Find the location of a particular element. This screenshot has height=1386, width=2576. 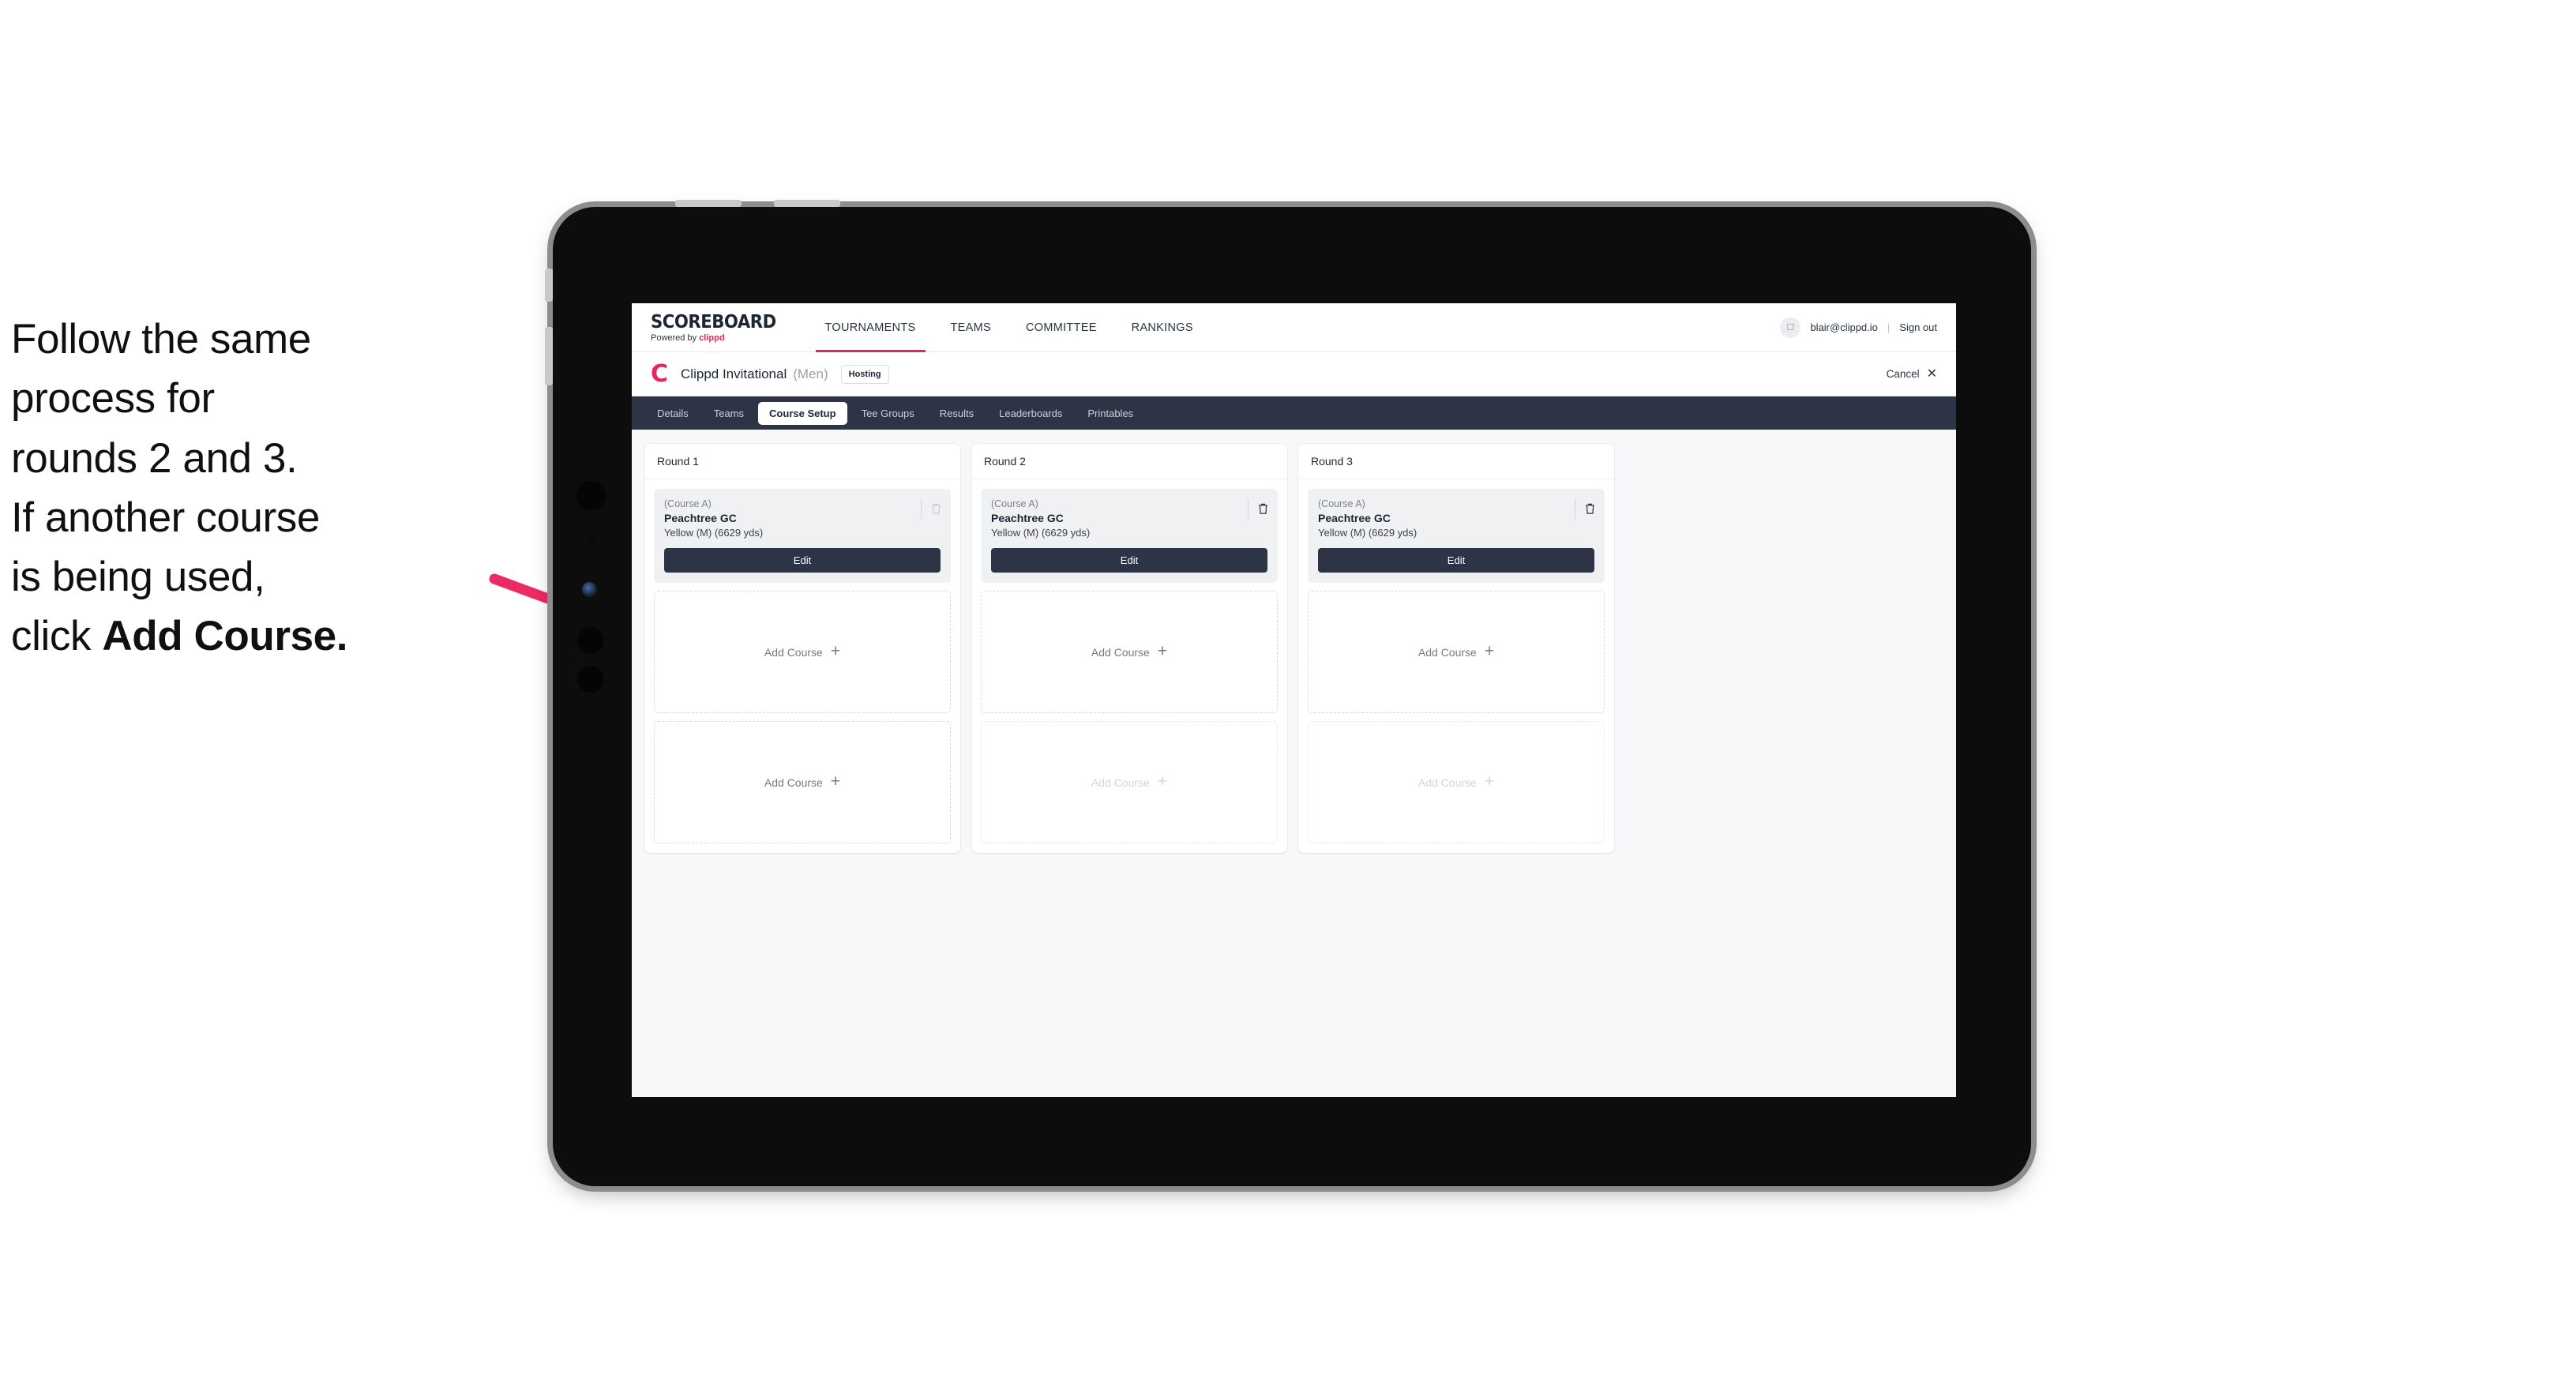

nav-item-teams: TEAMS is located at coordinates (970, 327).